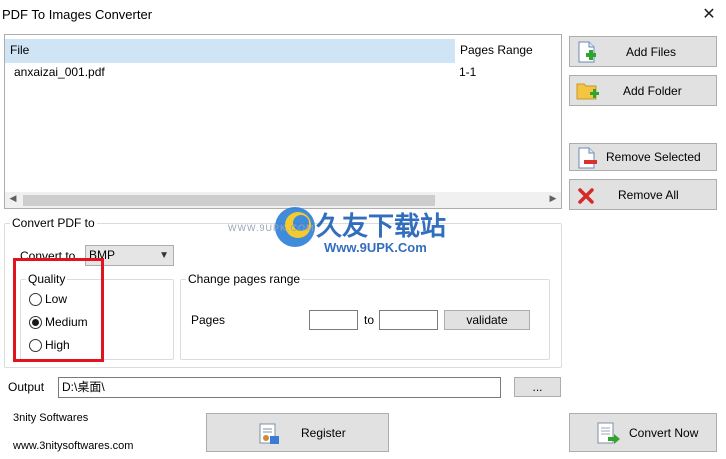 The image size is (726, 459). I want to click on add-folder-button: Add Folder, so click(643, 90).